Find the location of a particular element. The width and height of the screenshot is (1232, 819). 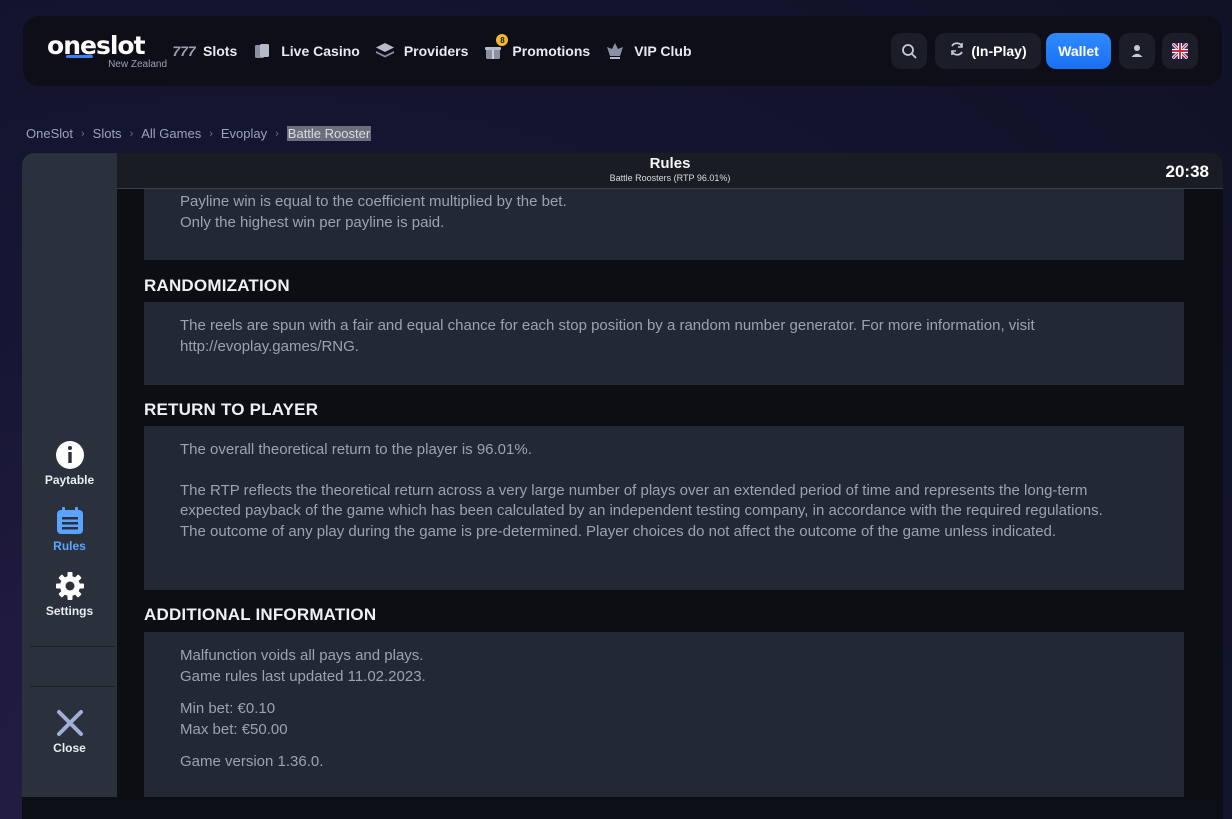

sidebar-item-close: Close is located at coordinates (69, 731).